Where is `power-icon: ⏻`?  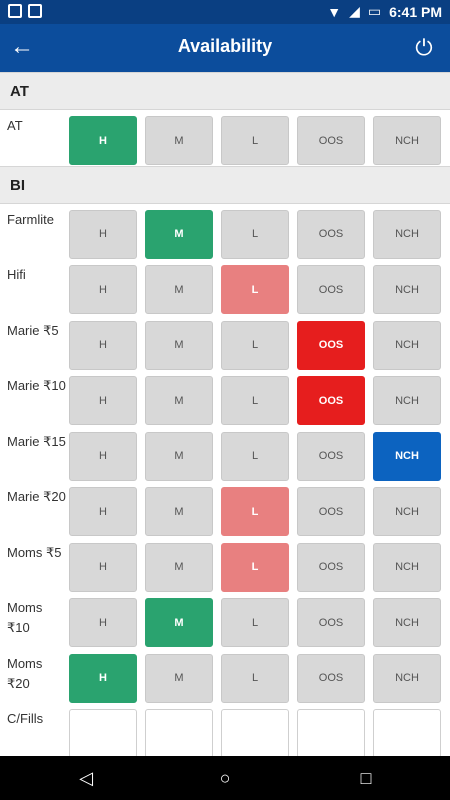 power-icon: ⏻ is located at coordinates (424, 48).